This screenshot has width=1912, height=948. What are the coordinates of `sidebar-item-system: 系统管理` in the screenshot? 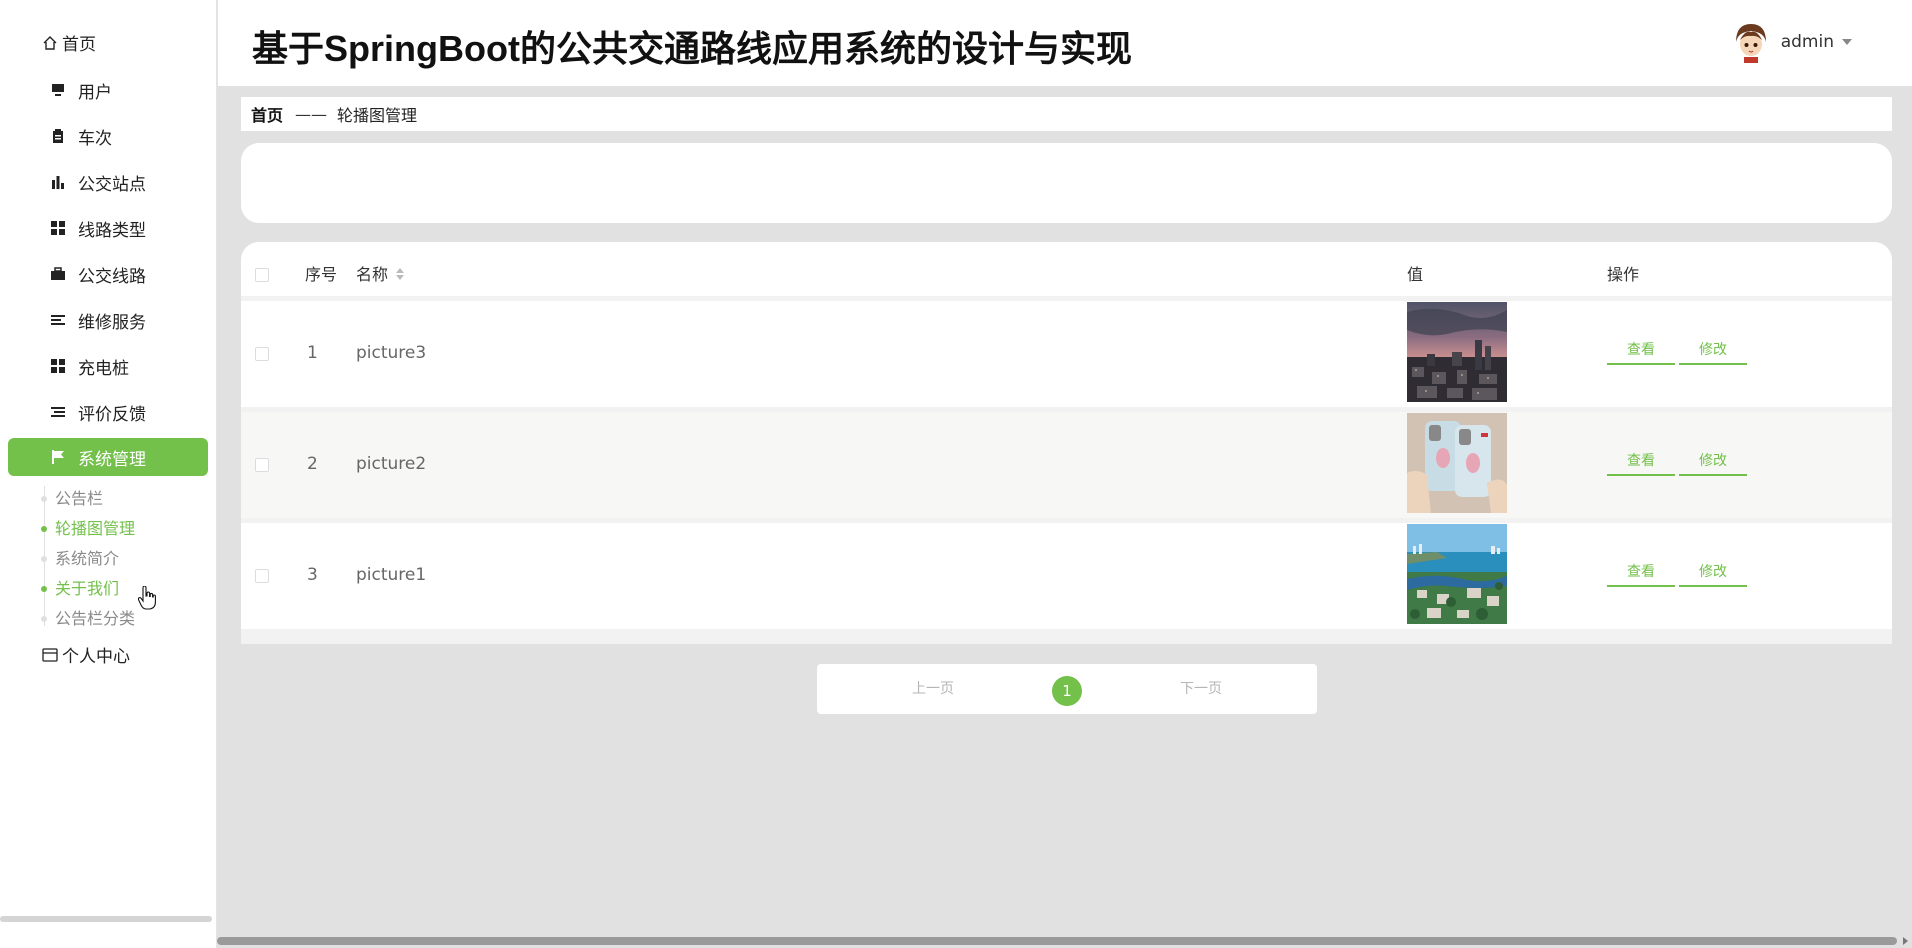 It's located at (108, 457).